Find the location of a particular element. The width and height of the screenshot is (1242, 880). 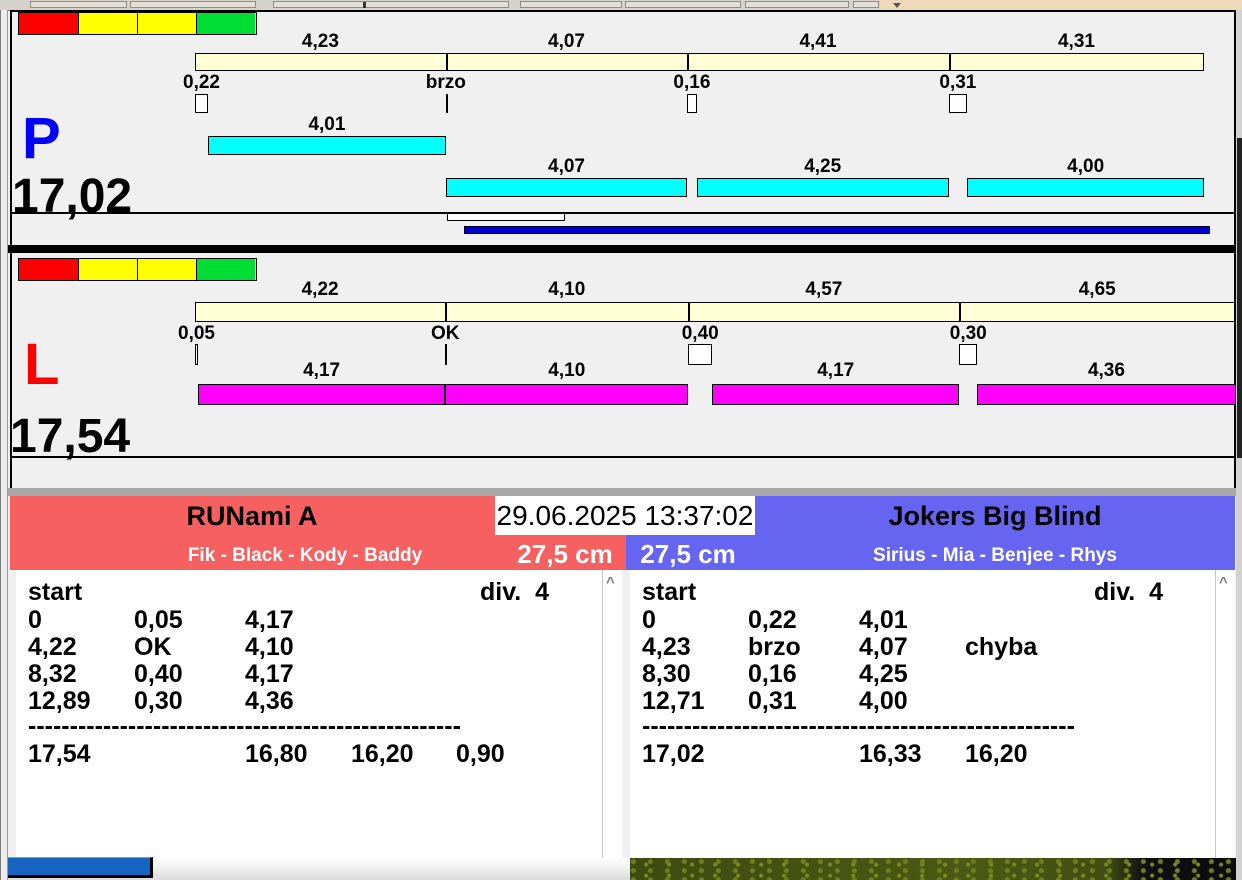

lane-total-l: 17,54 is located at coordinates (70, 436).